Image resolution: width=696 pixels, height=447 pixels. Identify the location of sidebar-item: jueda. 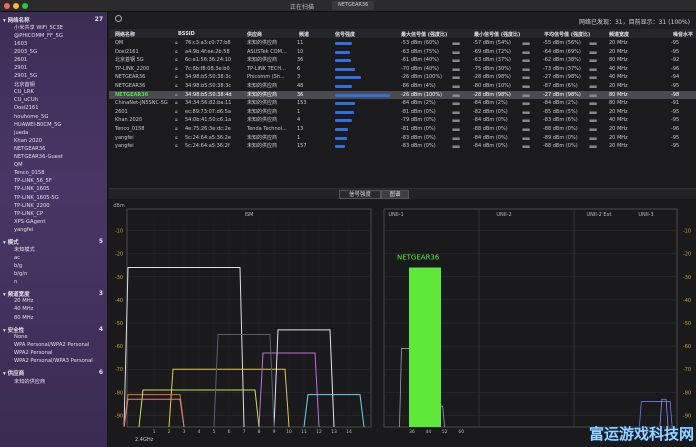
(21, 133).